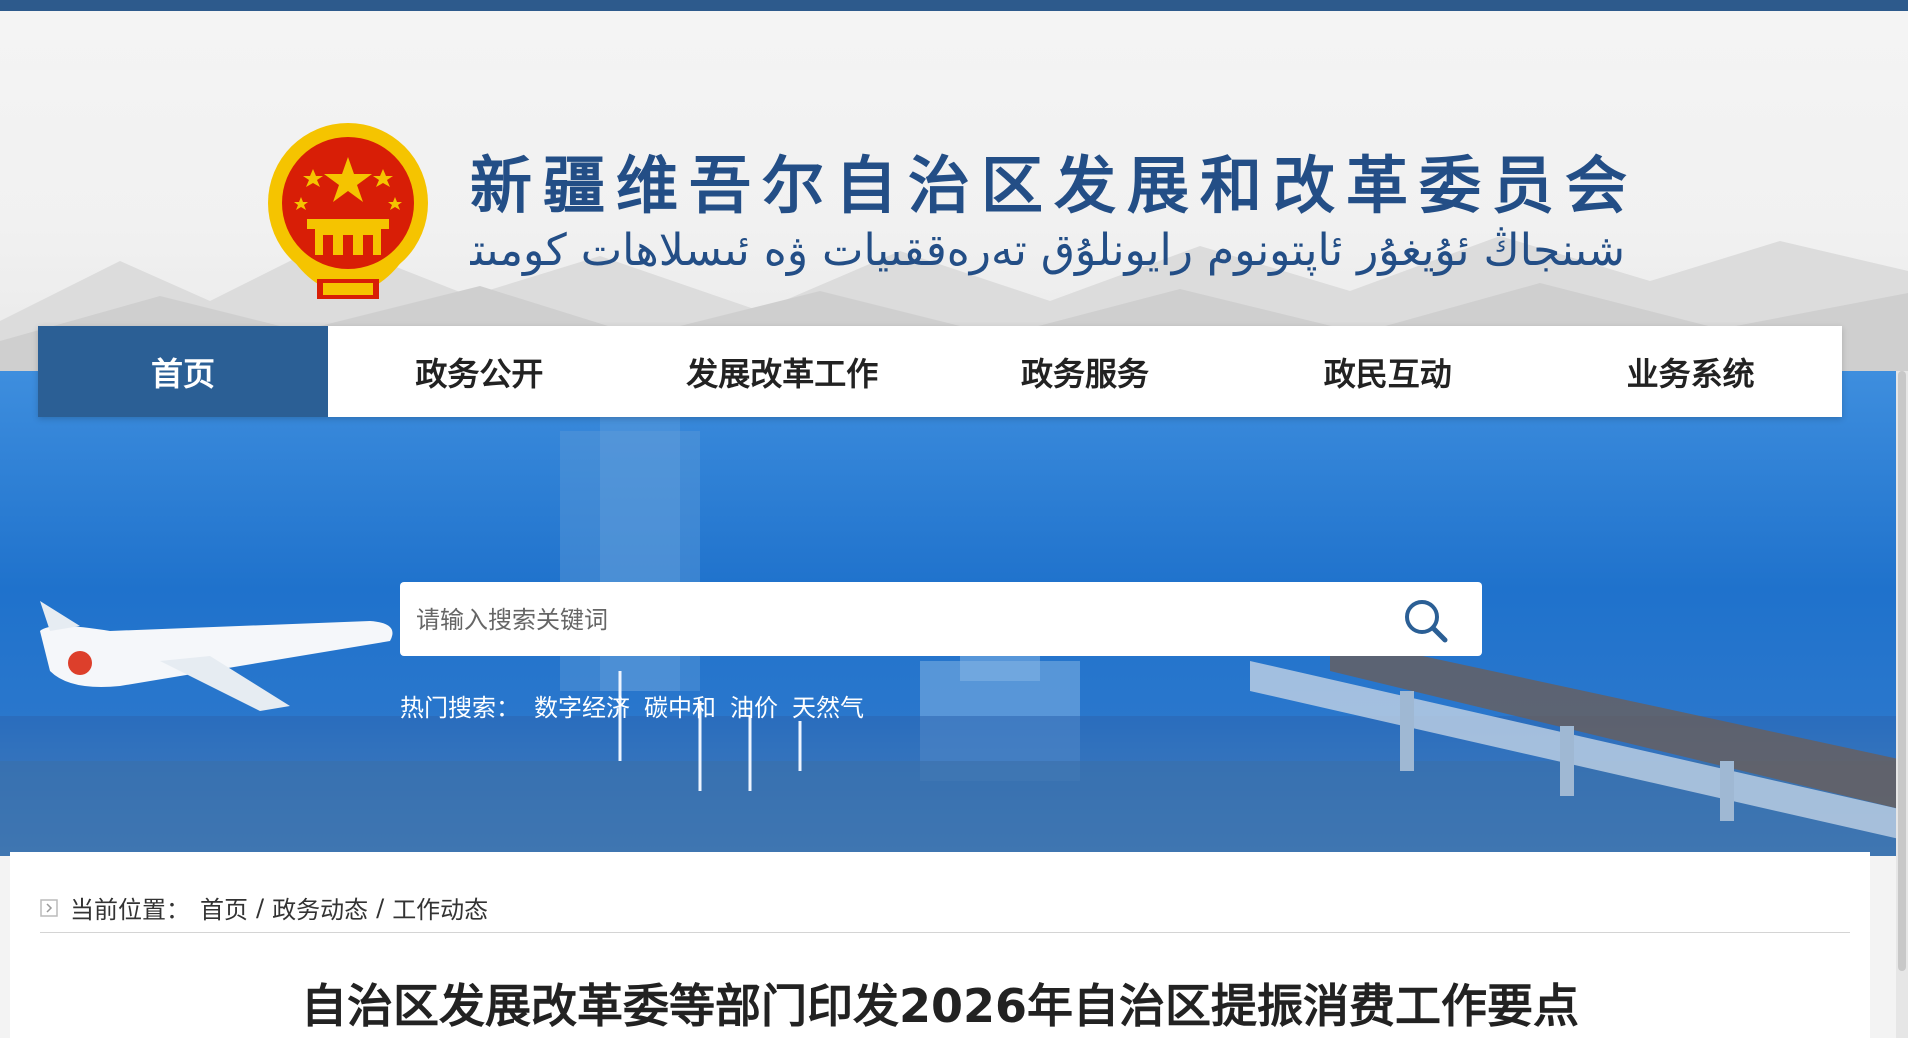 The image size is (1908, 1038). What do you see at coordinates (183, 371) in the screenshot?
I see `nav-home: 首页` at bounding box center [183, 371].